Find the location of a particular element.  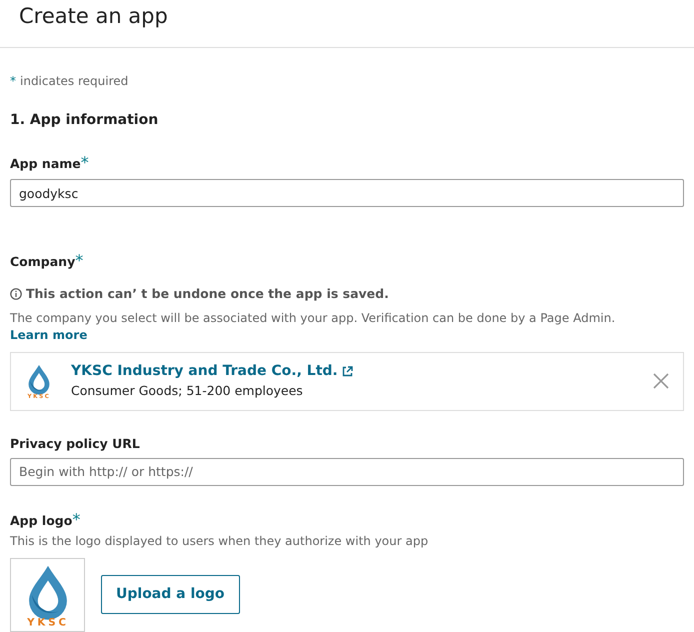

help-text: This is the logo displayed to users when they authorize with your app is located at coordinates (220, 541).